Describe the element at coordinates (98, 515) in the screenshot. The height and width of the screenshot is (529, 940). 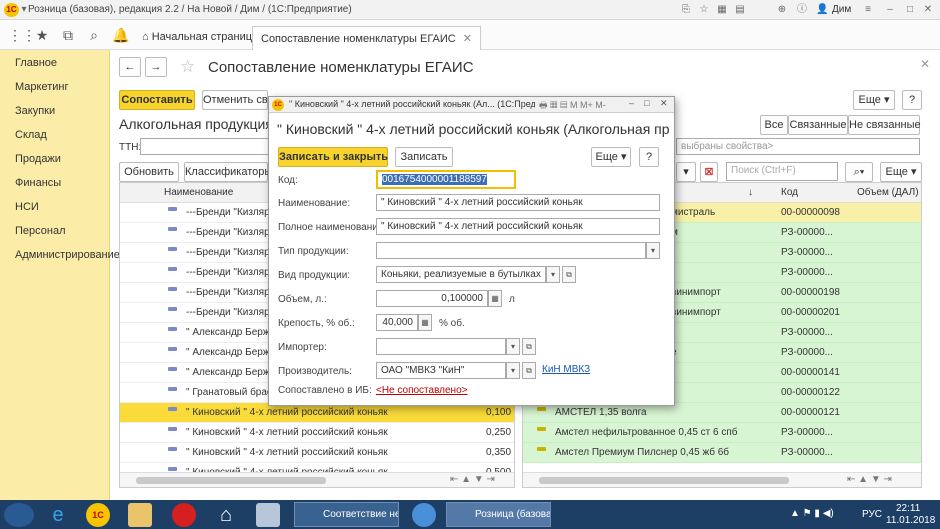
I see `onec-taskbar-icon: 1С` at that location.